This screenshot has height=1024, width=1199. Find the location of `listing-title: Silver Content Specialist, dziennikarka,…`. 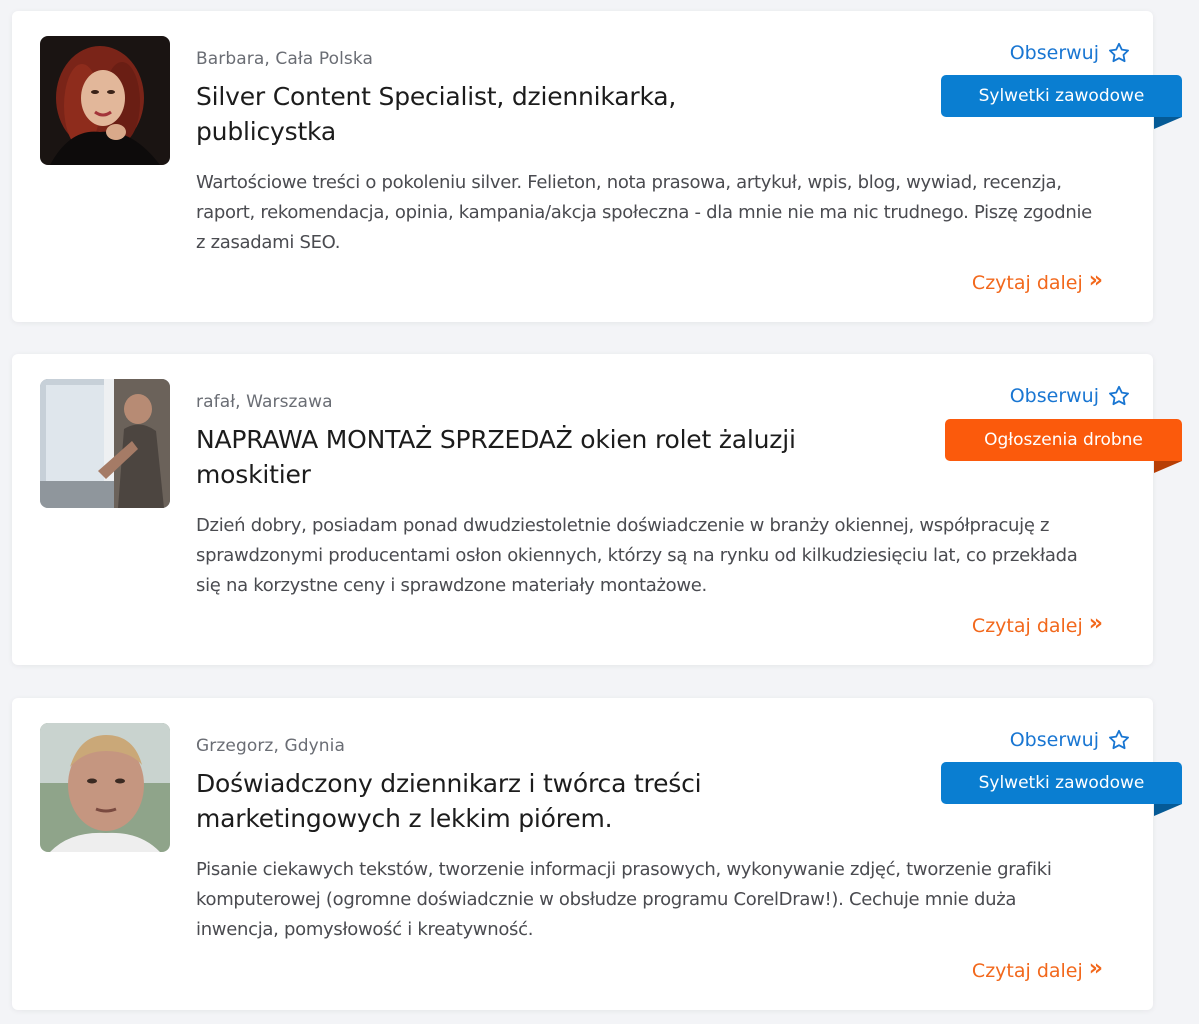

listing-title: Silver Content Specialist, dziennikarka,… is located at coordinates (496, 114).